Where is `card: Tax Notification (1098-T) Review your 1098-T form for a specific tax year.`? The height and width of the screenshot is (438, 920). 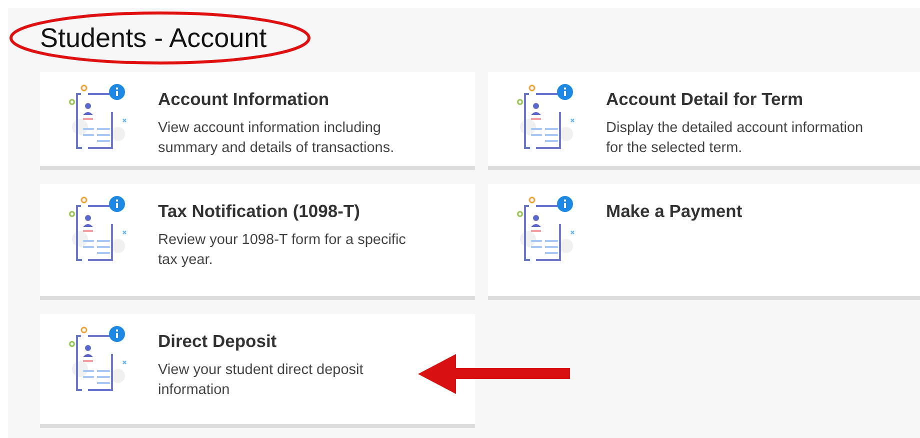
card: Tax Notification (1098-T) Review your 1098-T form for a specific tax year. is located at coordinates (257, 242).